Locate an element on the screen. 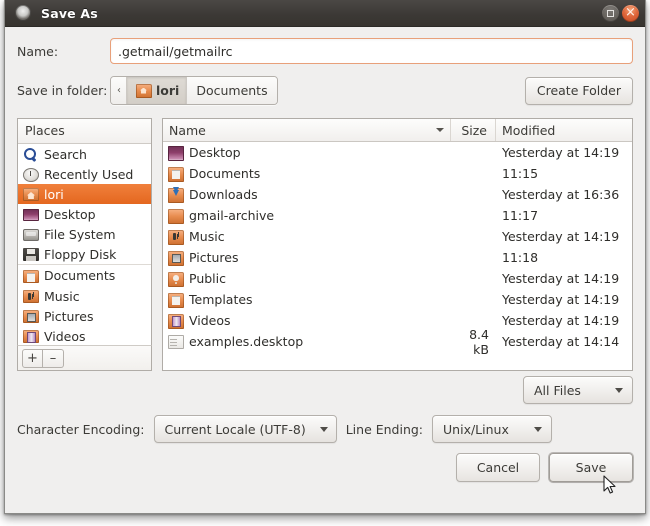 This screenshot has width=650, height=526. table-row: Music Yesterday at 14:19 is located at coordinates (397, 236).